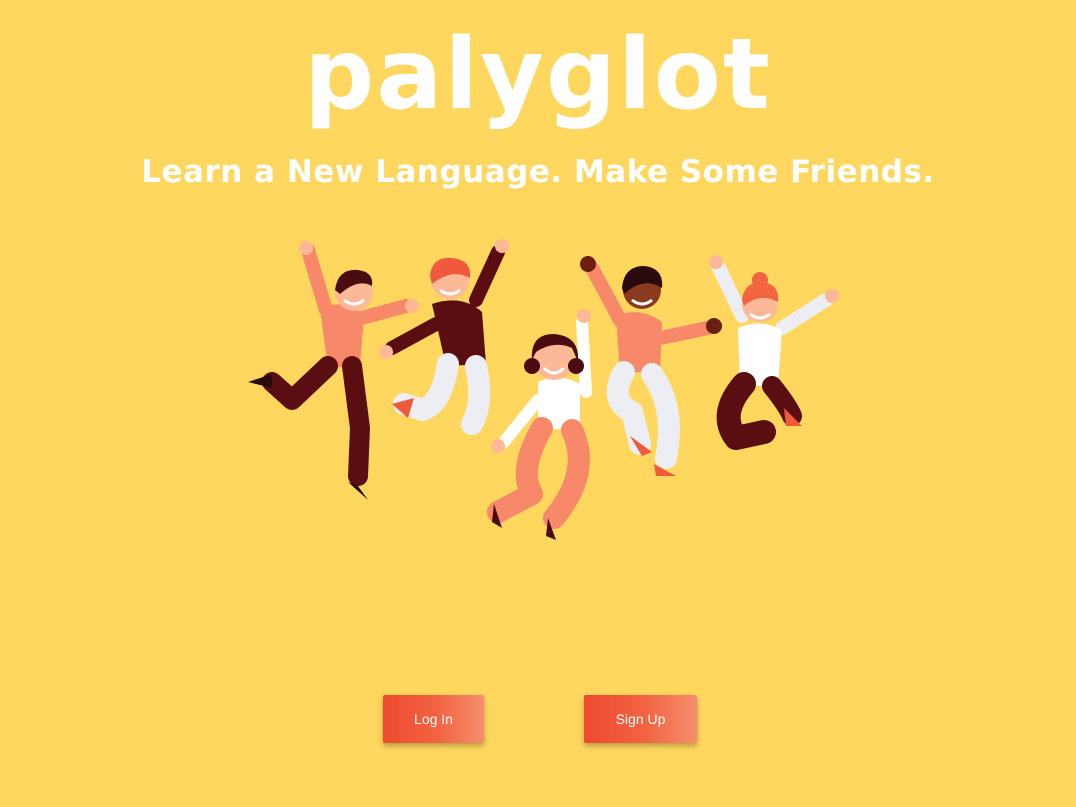 The image size is (1076, 807). What do you see at coordinates (640, 719) in the screenshot?
I see `signup-button: Sign Up` at bounding box center [640, 719].